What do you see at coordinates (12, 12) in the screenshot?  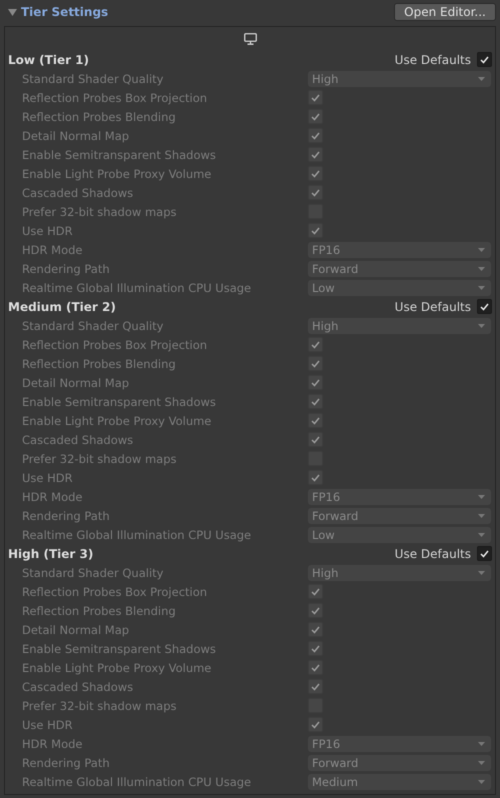 I see `foldout-arrow-icon` at bounding box center [12, 12].